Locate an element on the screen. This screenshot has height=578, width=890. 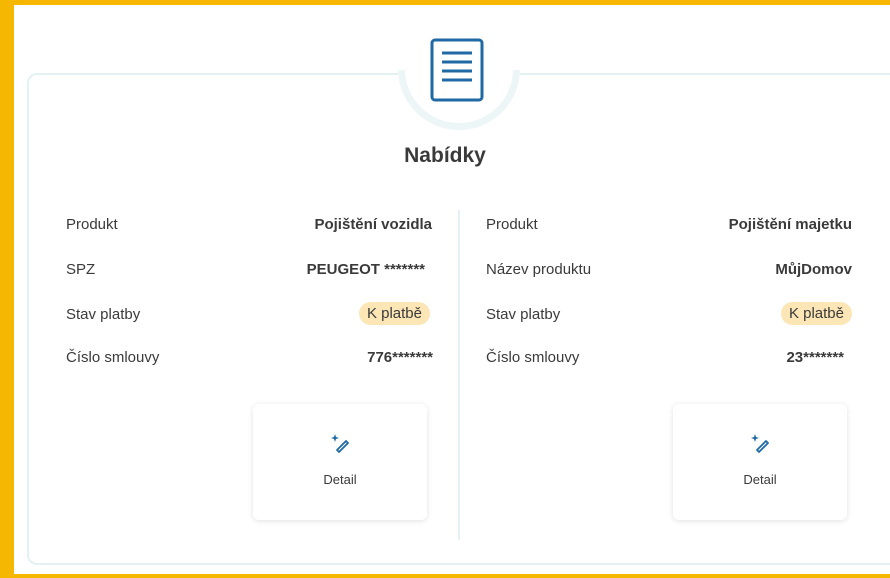
label-spz: SPZ is located at coordinates (81, 269).